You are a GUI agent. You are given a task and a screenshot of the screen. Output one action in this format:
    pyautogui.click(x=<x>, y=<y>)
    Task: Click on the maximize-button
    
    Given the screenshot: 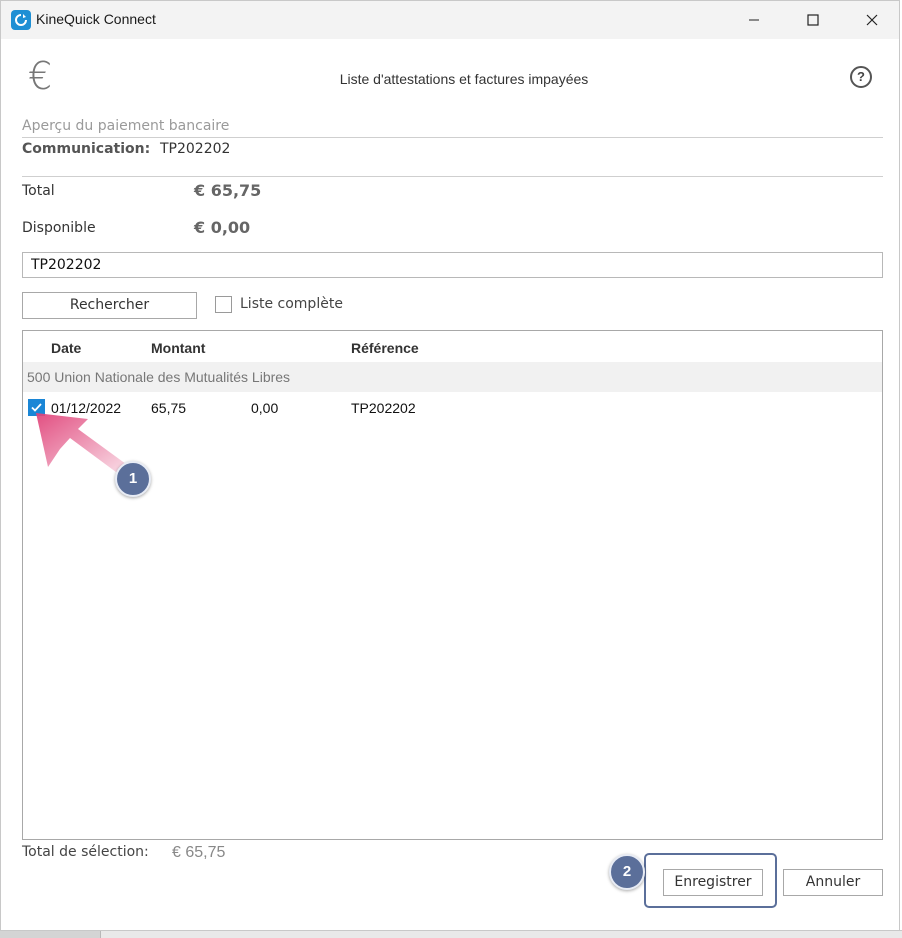 What is the action you would take?
    pyautogui.click(x=813, y=20)
    